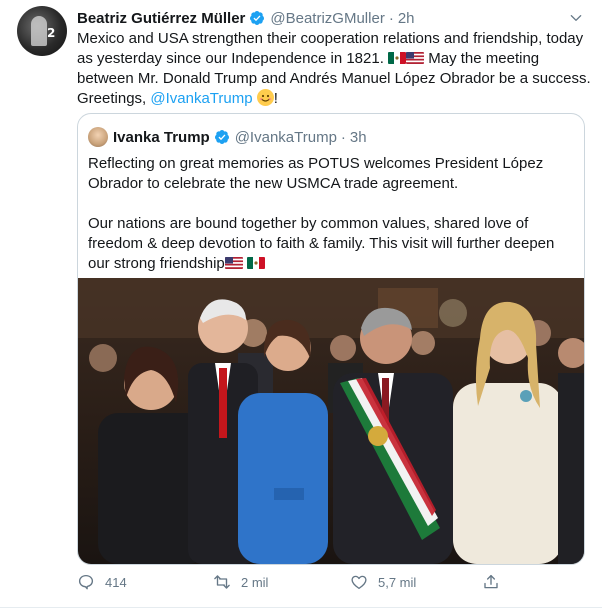 The height and width of the screenshot is (608, 602). Describe the element at coordinates (39, 31) in the screenshot. I see `avatar-figure` at that location.